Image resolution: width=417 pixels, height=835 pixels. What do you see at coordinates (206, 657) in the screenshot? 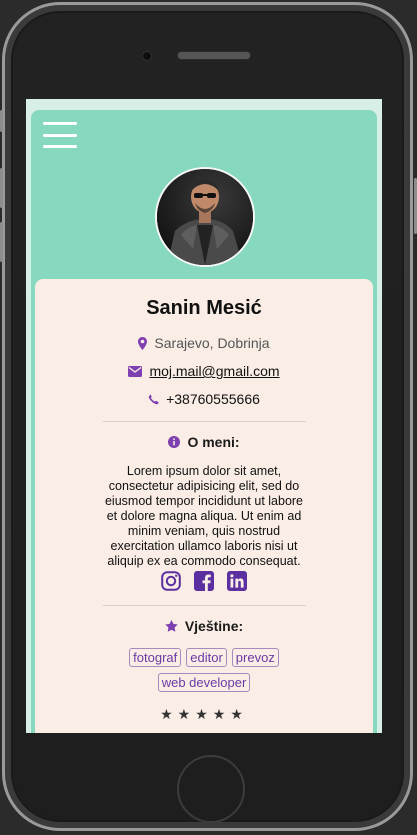
I see `skill-tag: editor` at bounding box center [206, 657].